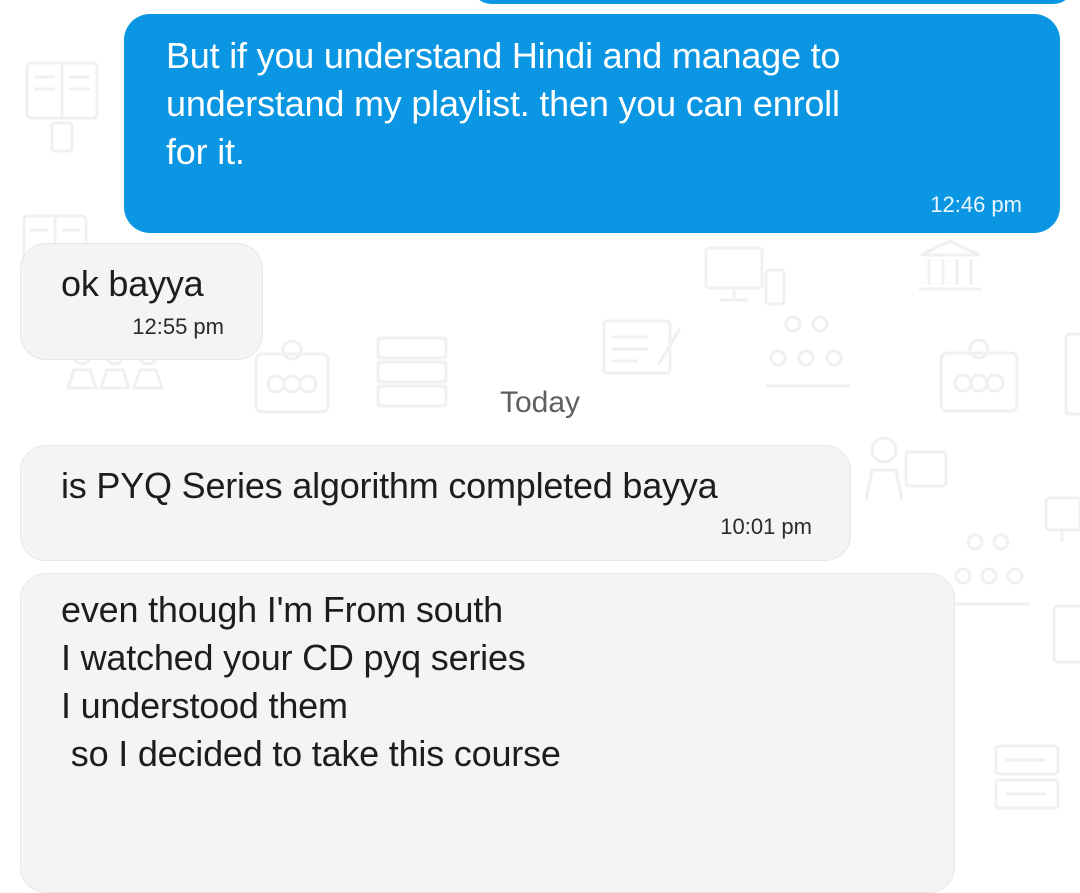 The height and width of the screenshot is (893, 1080). Describe the element at coordinates (389, 485) in the screenshot. I see `message-text: is PYQ Series algorithm completed bayya` at that location.